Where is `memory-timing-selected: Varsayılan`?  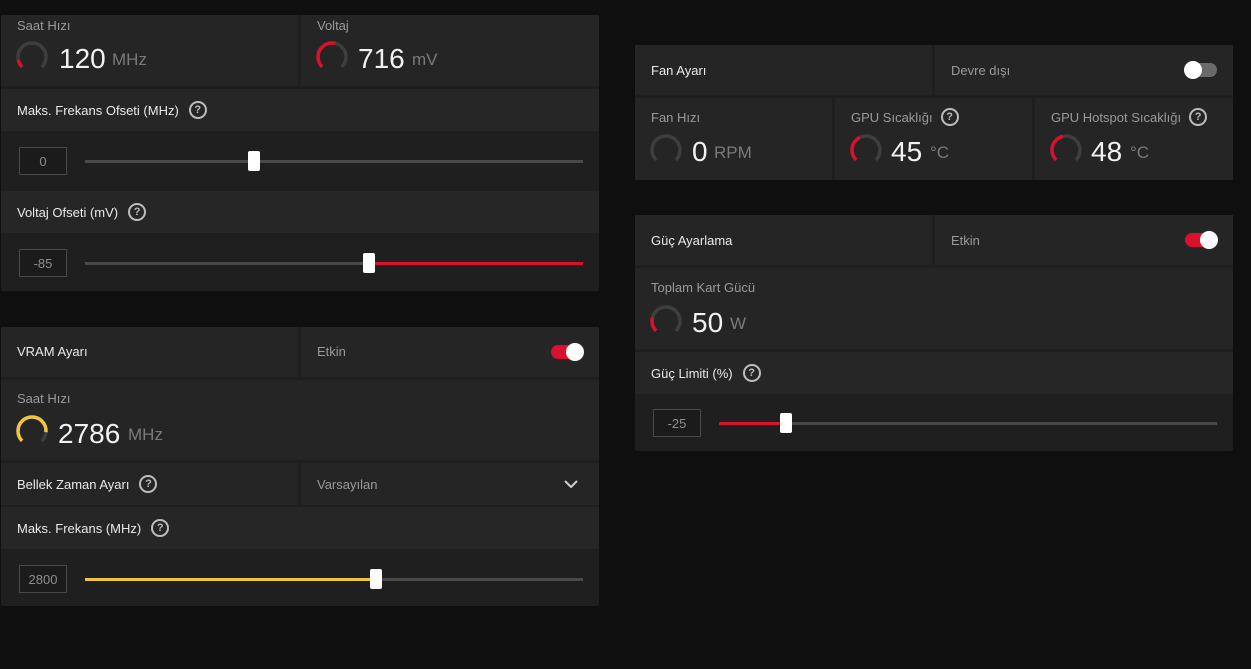
memory-timing-selected: Varsayılan is located at coordinates (347, 484).